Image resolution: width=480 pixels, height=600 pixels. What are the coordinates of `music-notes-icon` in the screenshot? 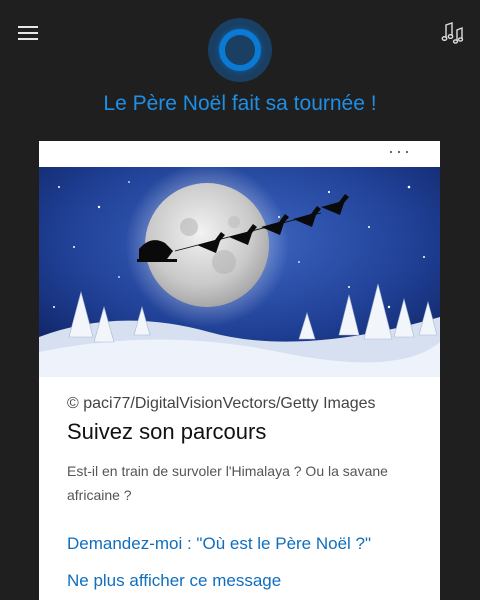 It's located at (453, 33).